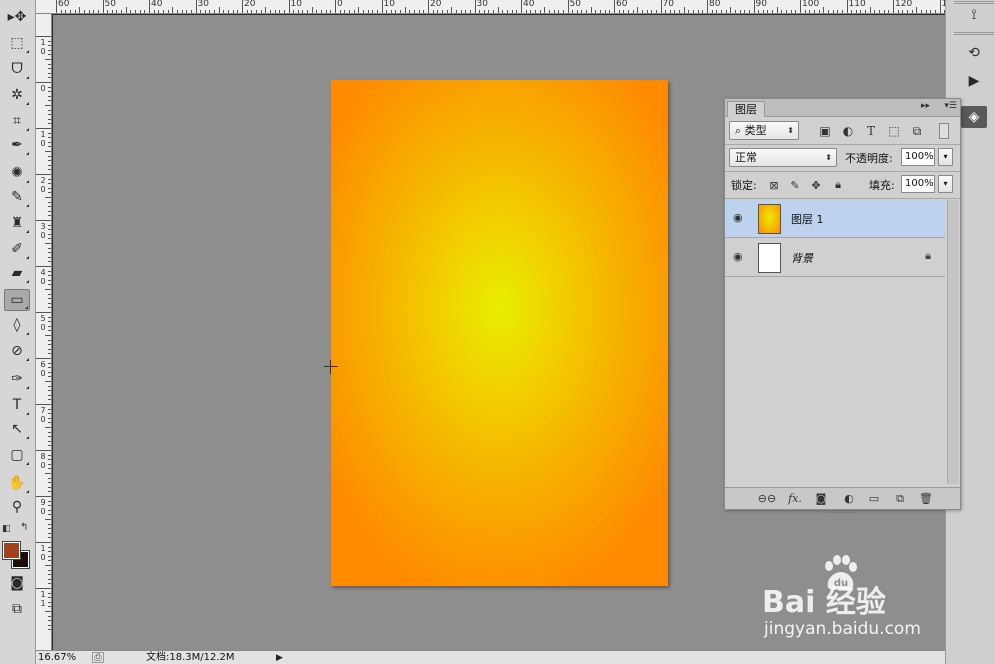  Describe the element at coordinates (900, 498) in the screenshot. I see `new-layer-icon: ⧉` at that location.